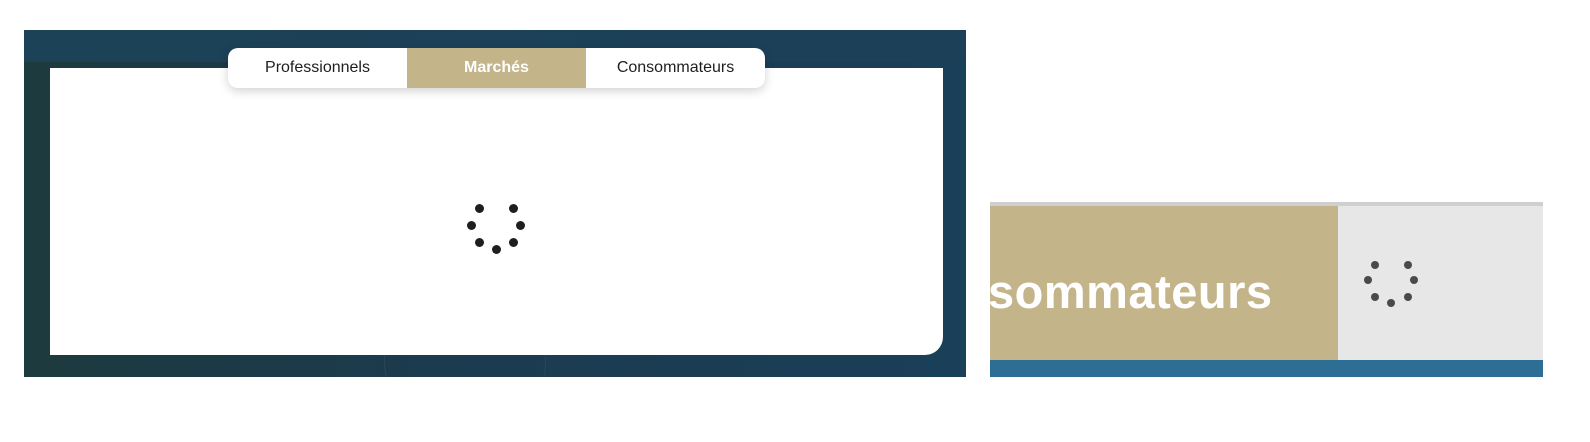 The image size is (1590, 442). I want to click on zoom-tab-consommateurs: sommateurs, so click(1164, 283).